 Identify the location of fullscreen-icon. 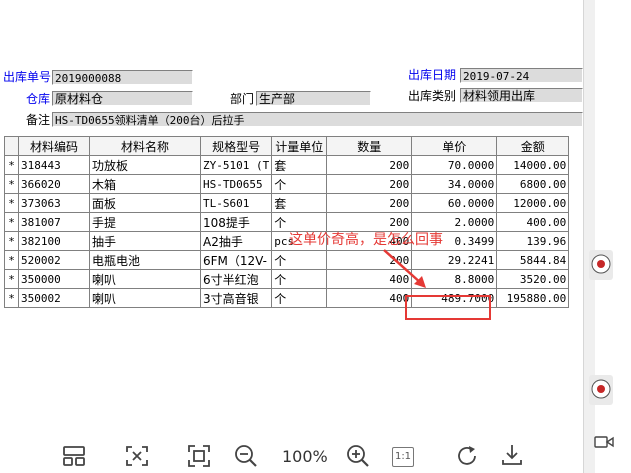
(199, 456).